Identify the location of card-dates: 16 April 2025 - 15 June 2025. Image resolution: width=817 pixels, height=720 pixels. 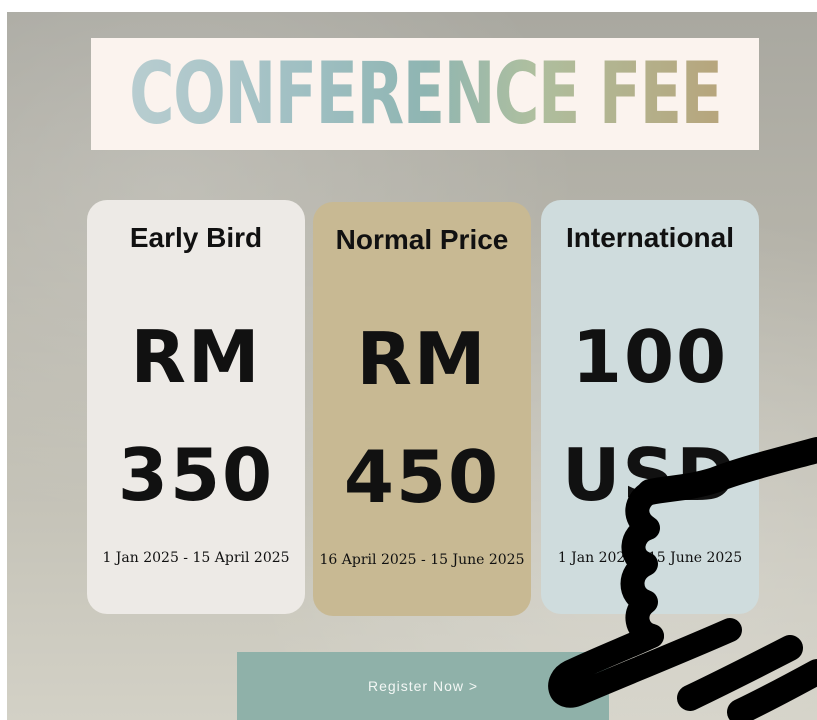
(422, 560).